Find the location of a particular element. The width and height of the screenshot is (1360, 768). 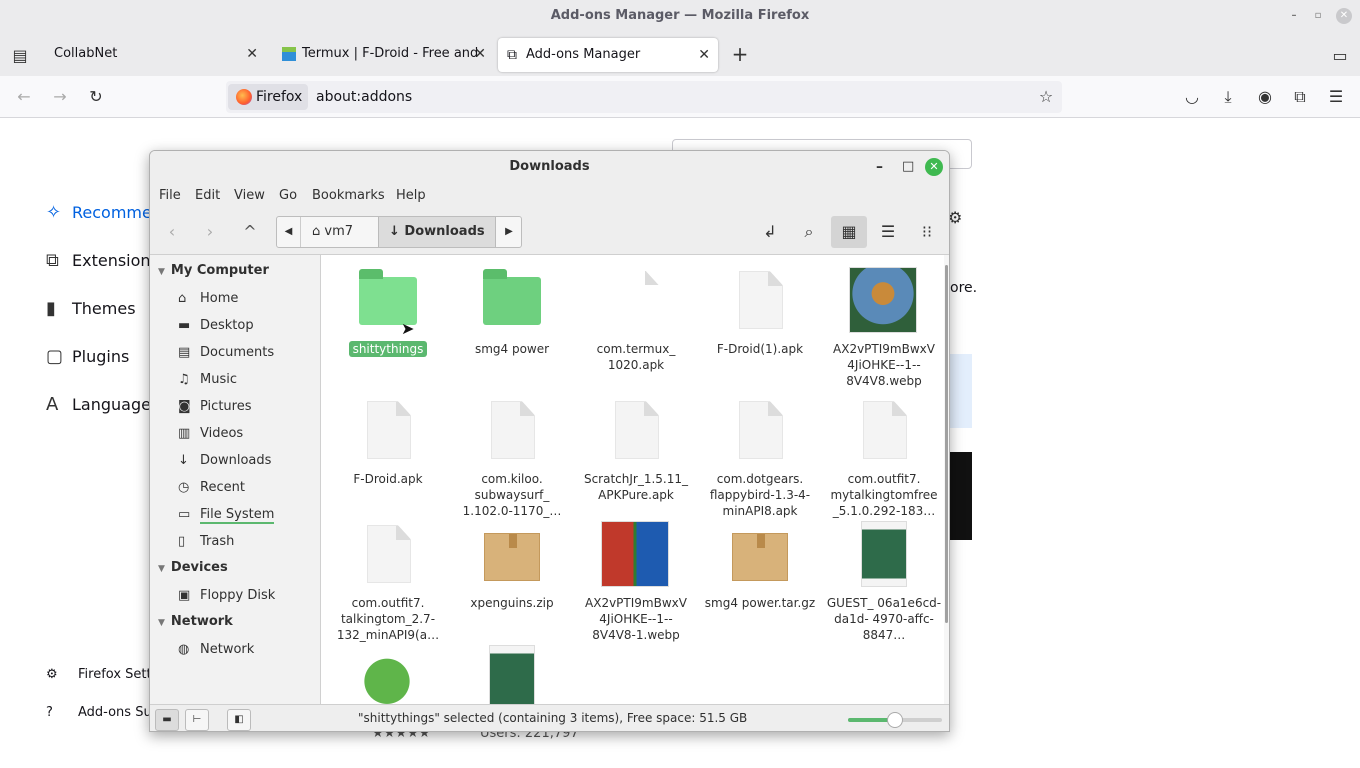

icon-view-icon: ▦ is located at coordinates (849, 232).